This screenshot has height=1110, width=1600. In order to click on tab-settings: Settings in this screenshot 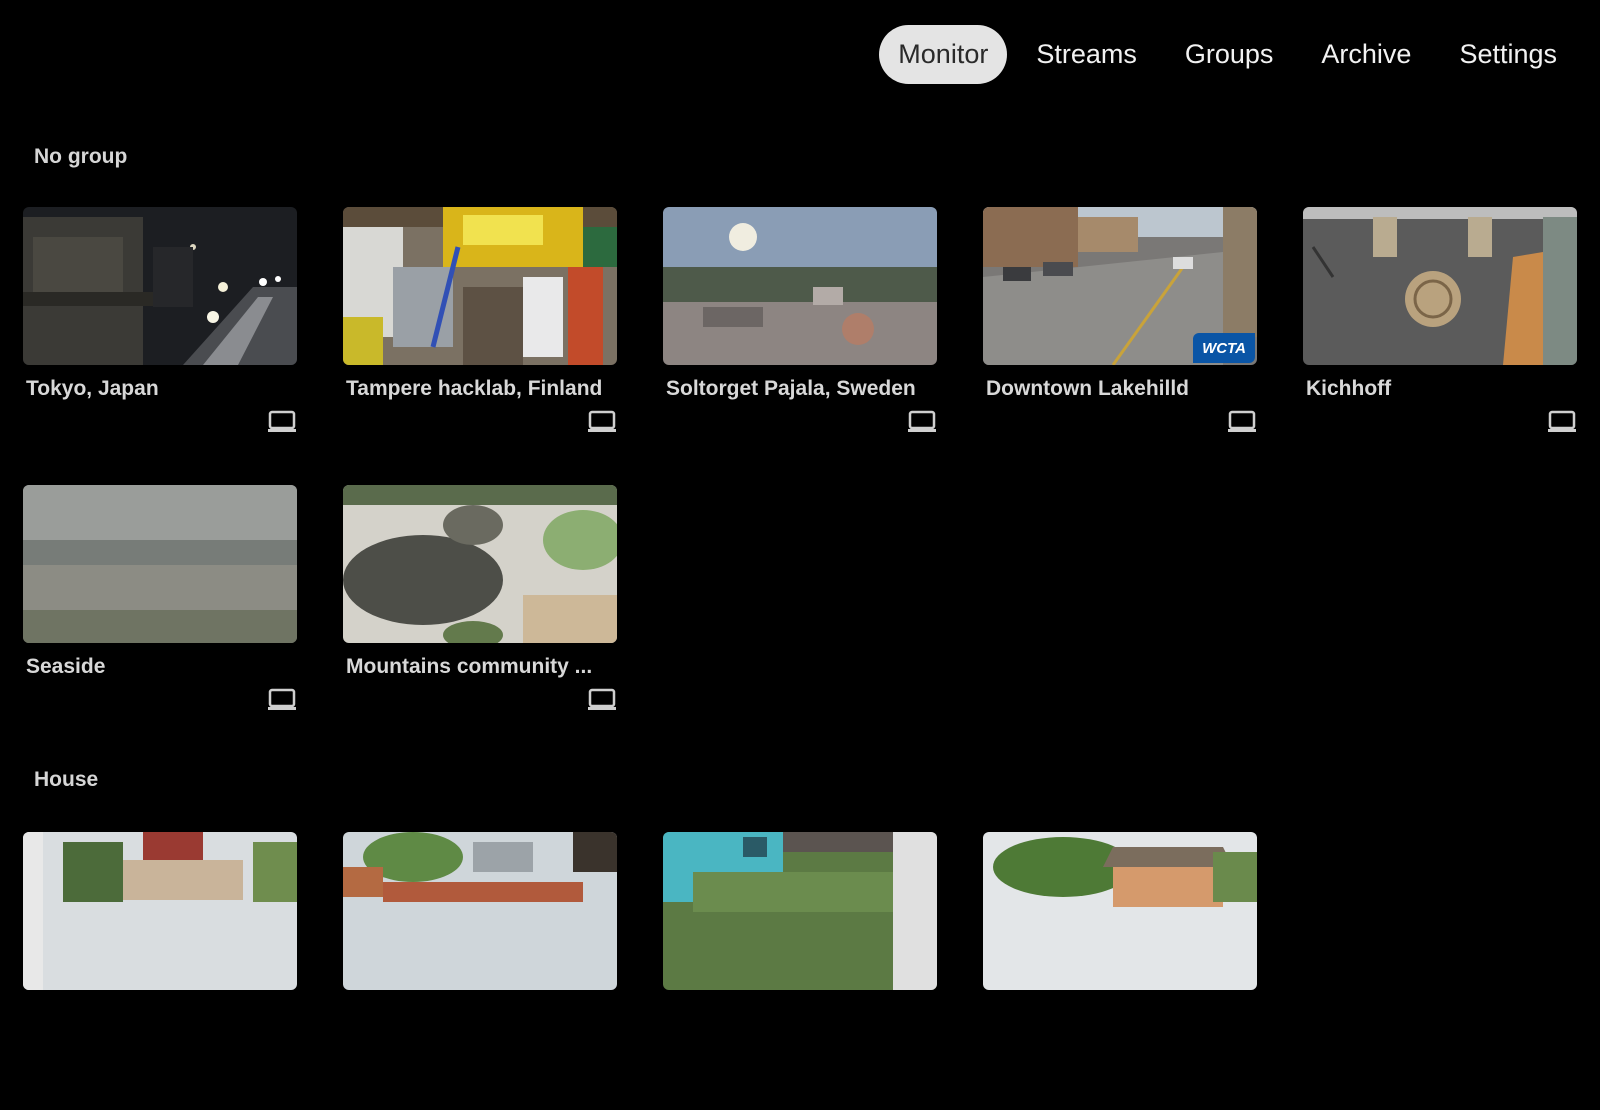, I will do `click(1508, 54)`.